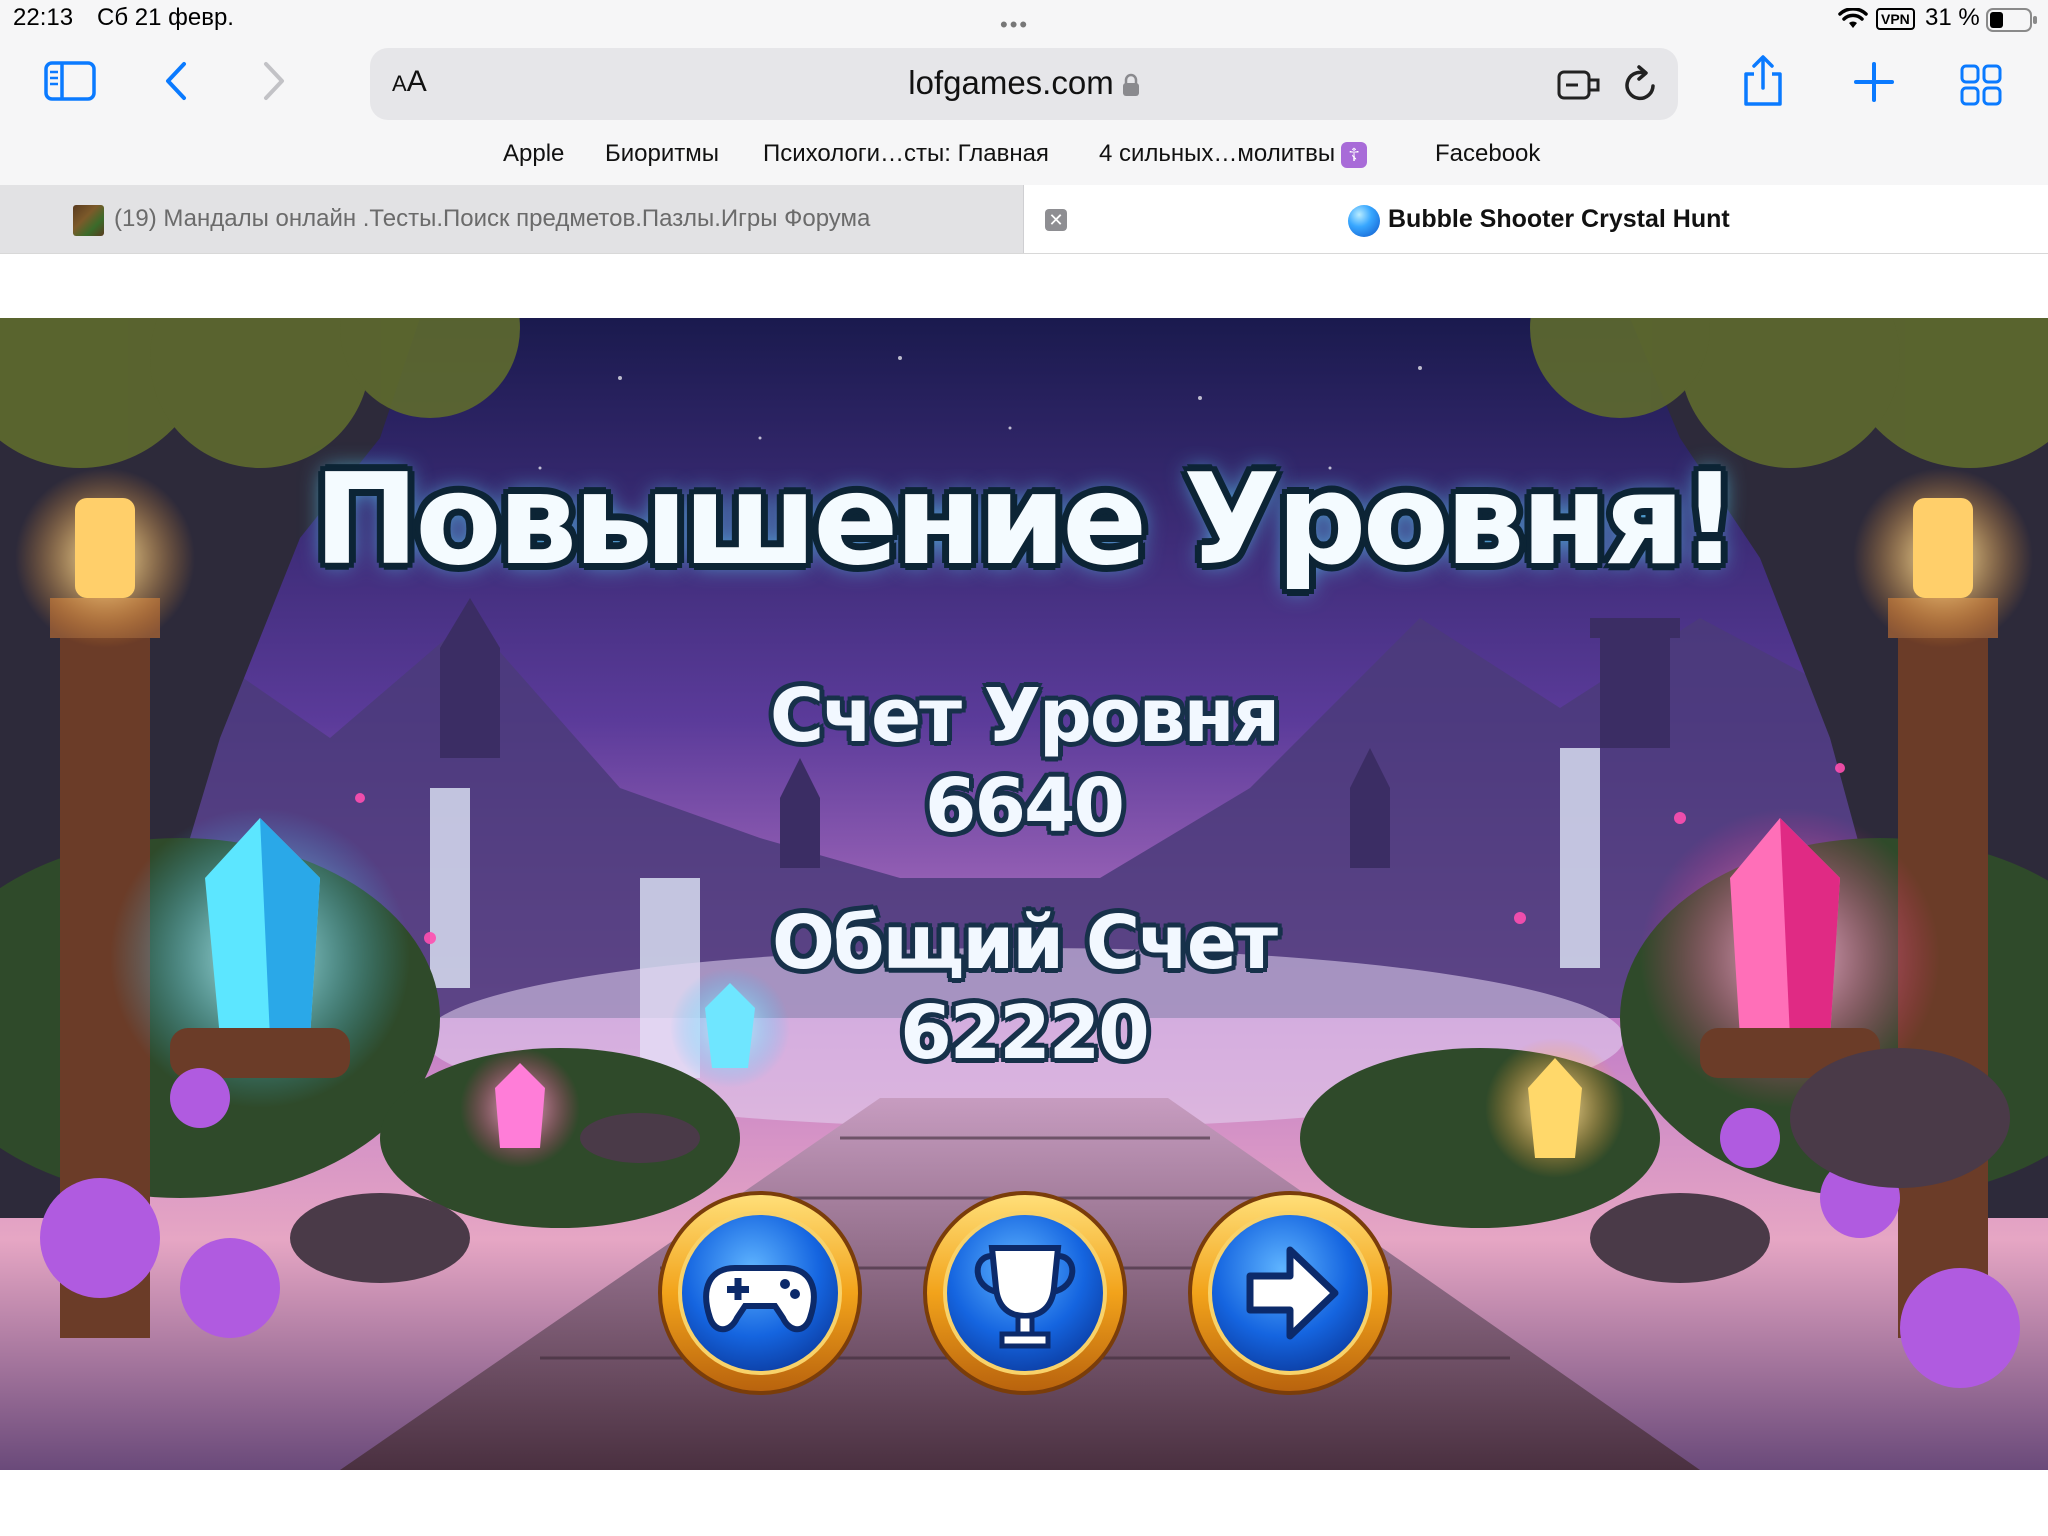 This screenshot has width=2048, height=1536. What do you see at coordinates (1364, 221) in the screenshot?
I see `bubble-favicon-icon` at bounding box center [1364, 221].